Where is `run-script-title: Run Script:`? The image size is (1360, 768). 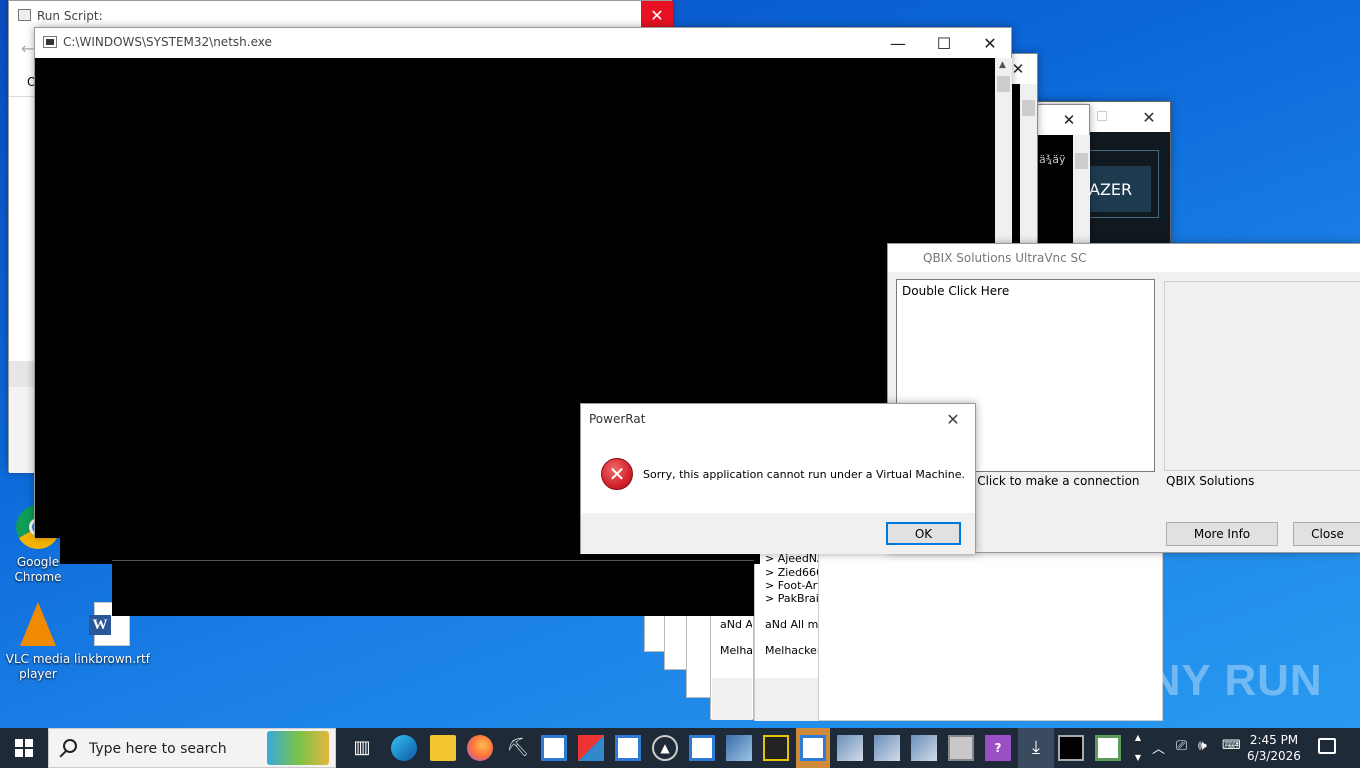
run-script-title: Run Script: is located at coordinates (70, 16).